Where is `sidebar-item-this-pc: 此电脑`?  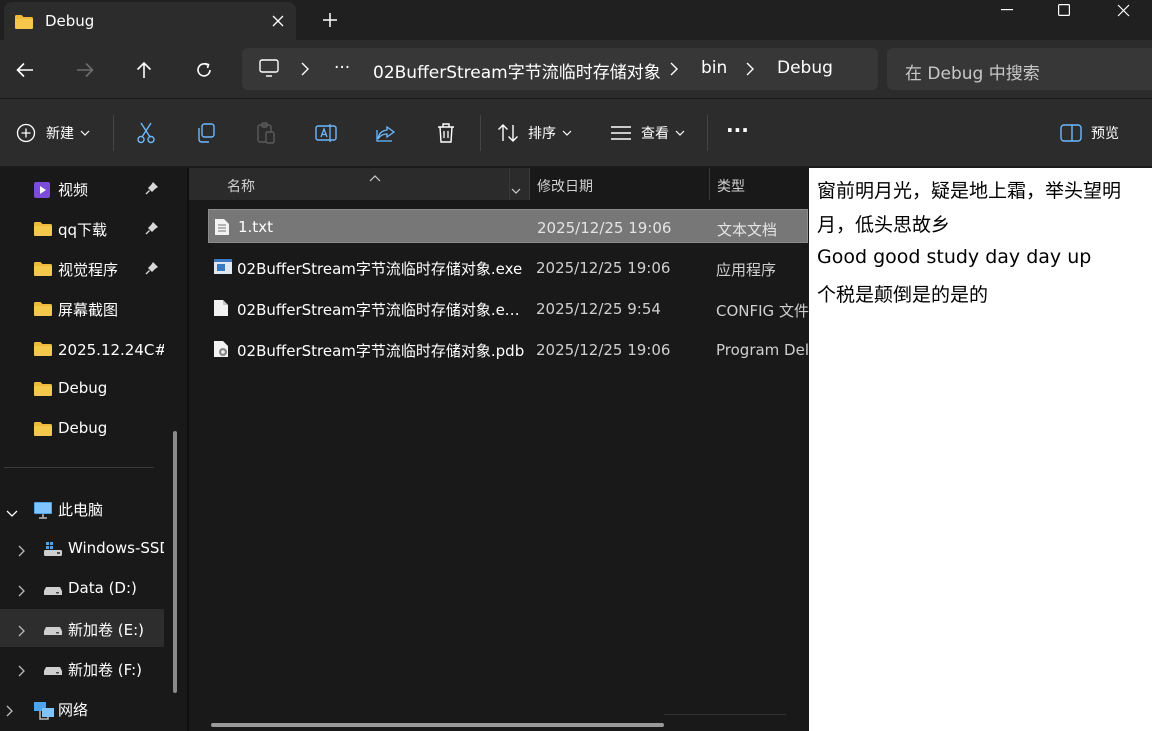
sidebar-item-this-pc: 此电脑 is located at coordinates (82, 508).